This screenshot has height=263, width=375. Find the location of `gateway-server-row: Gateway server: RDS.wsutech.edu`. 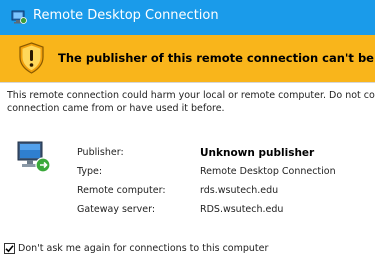

gateway-server-row: Gateway server: RDS.wsutech.edu is located at coordinates (206, 209).